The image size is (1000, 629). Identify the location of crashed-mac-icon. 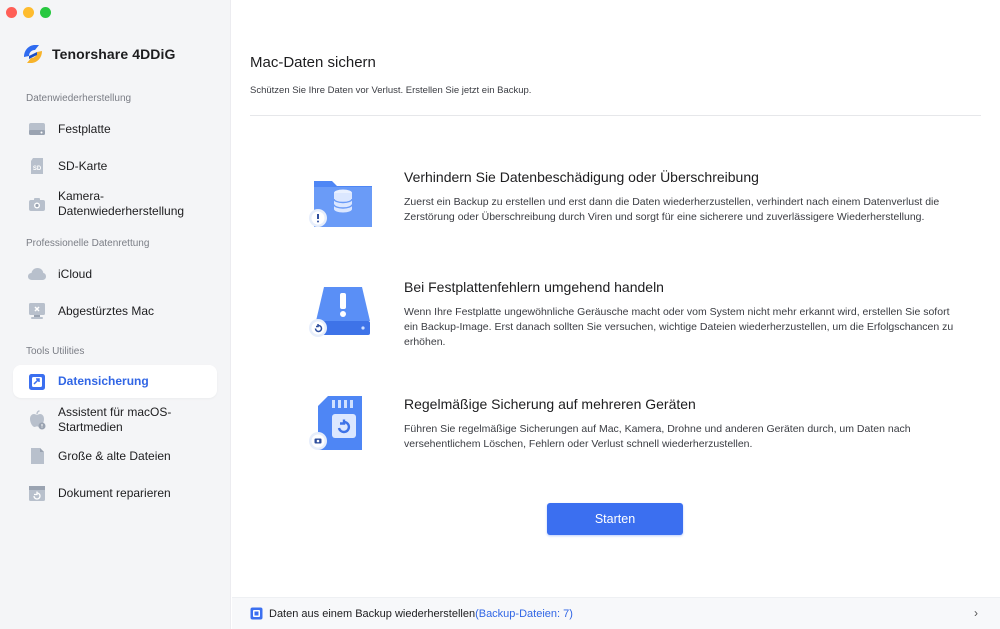
(37, 311).